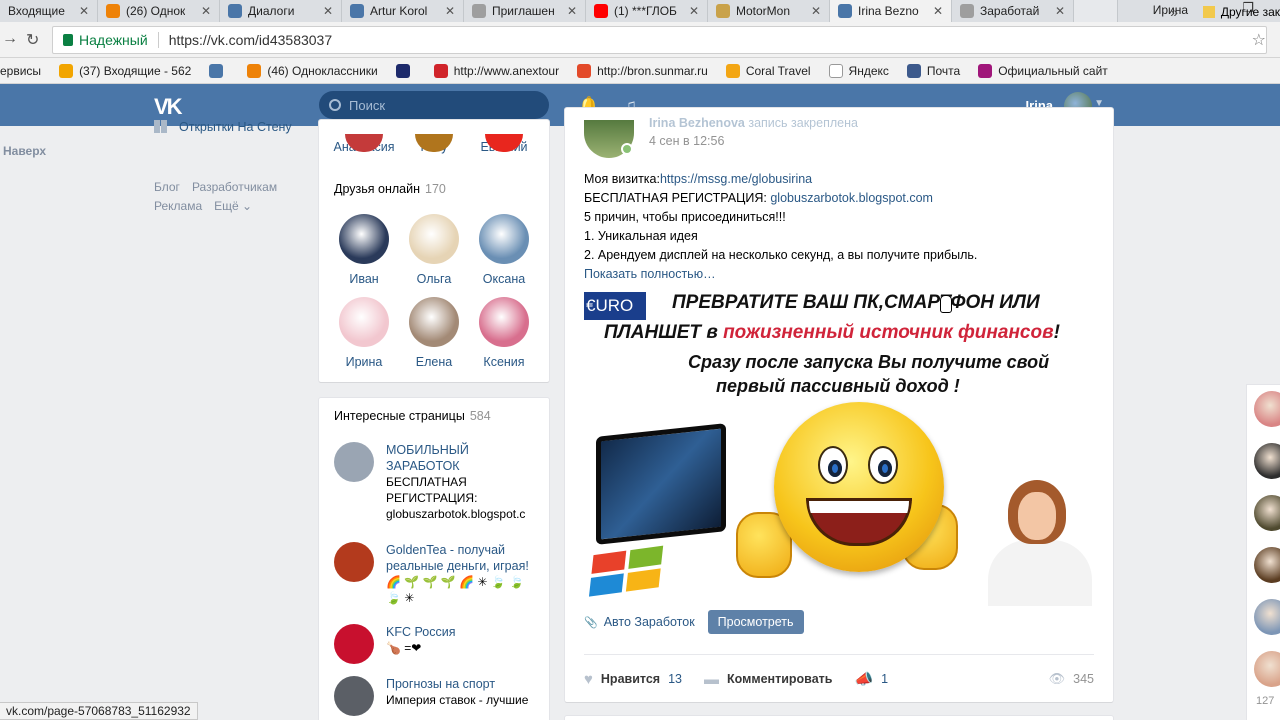 This screenshot has width=1280, height=720. I want to click on footer-ads: Реклама, so click(178, 206).